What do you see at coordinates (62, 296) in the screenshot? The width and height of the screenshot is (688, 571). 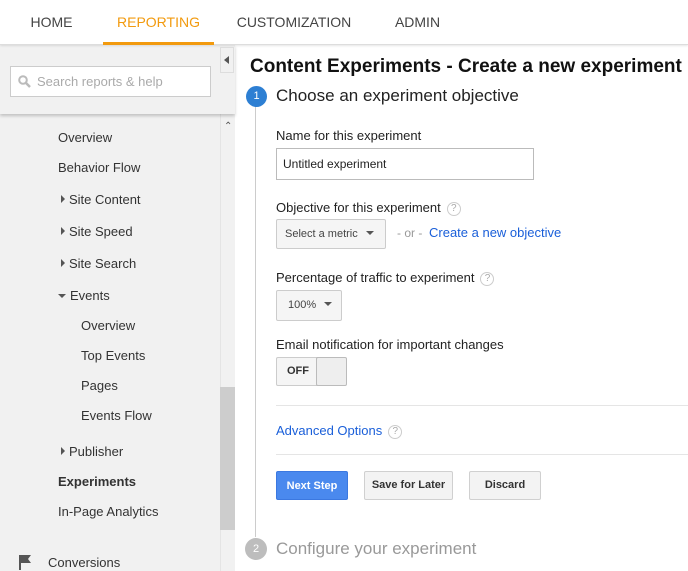 I see `collapse-icon` at bounding box center [62, 296].